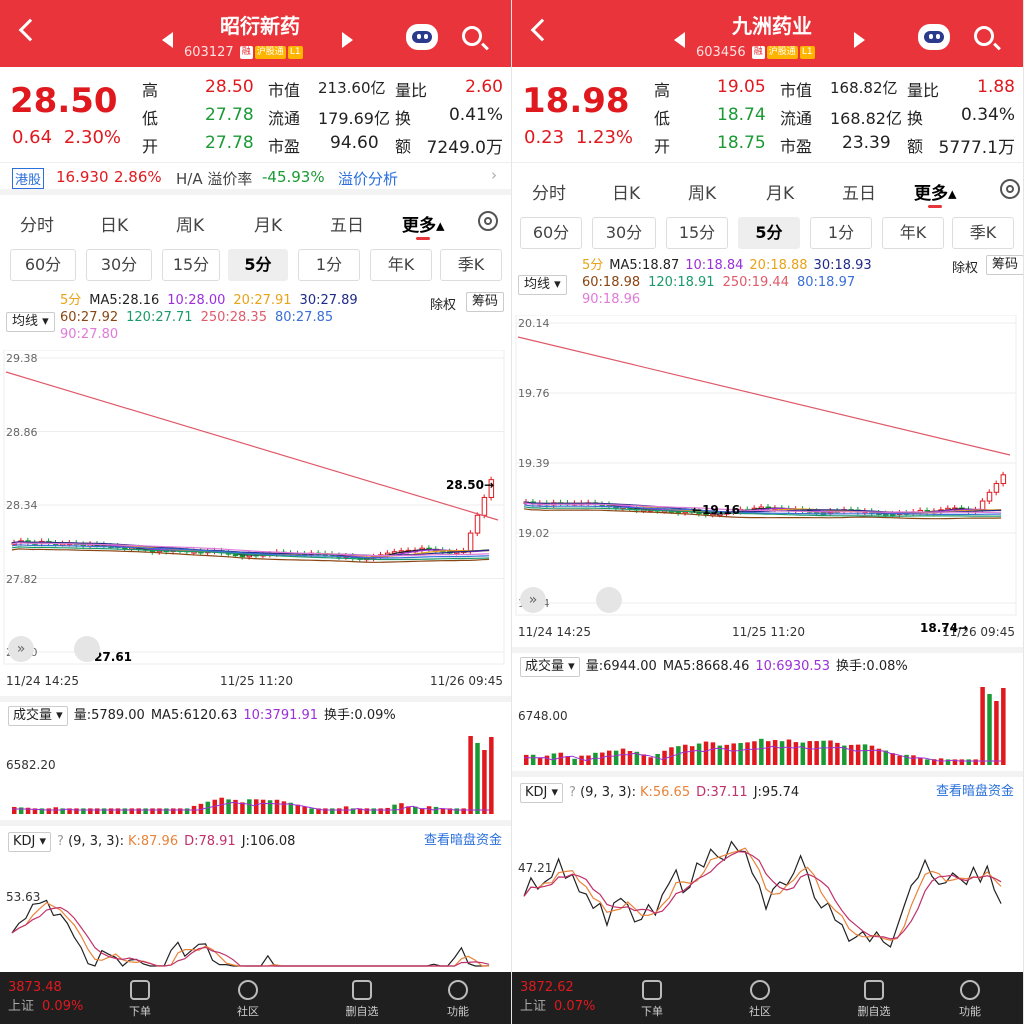  I want to click on price-change: 0.64 2.30%, so click(66, 137).